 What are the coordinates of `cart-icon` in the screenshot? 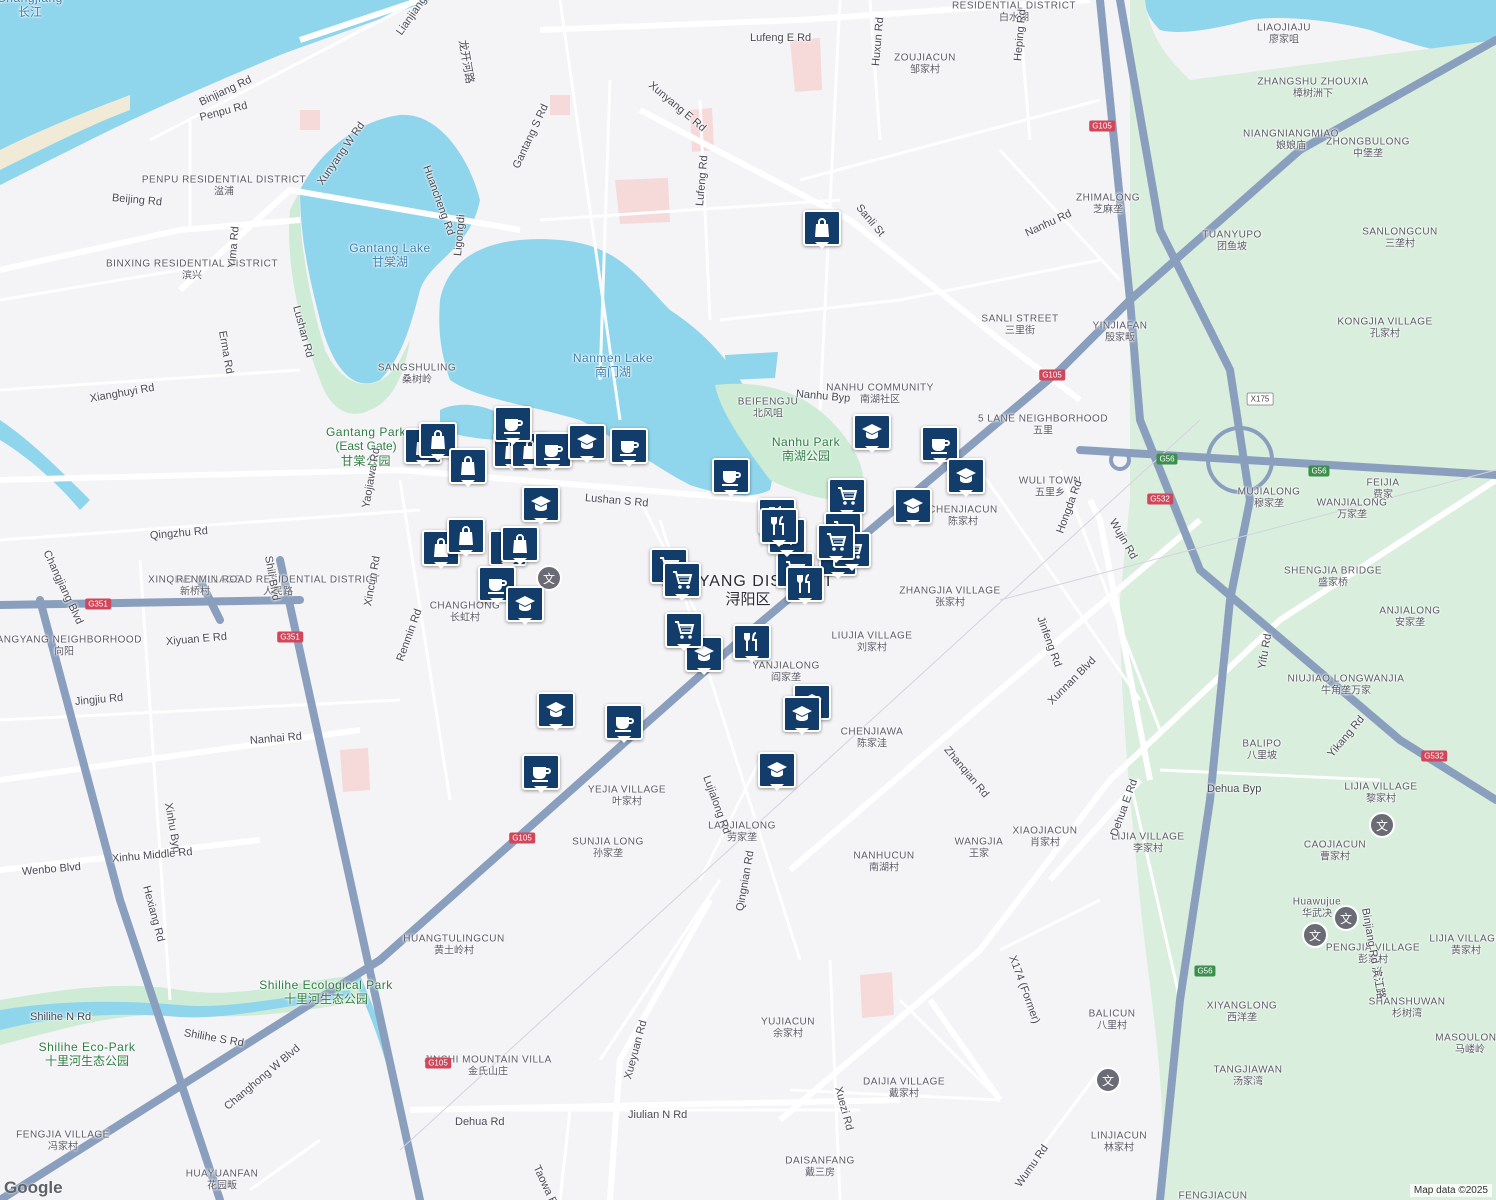 It's located at (847, 496).